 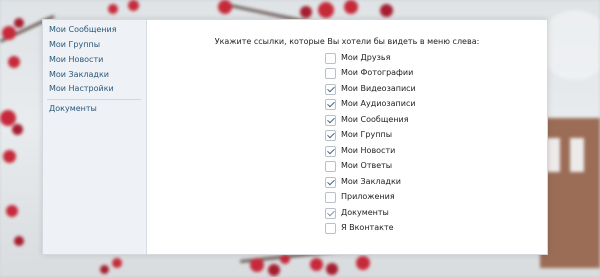 I want to click on option-label: Документы, so click(x=365, y=212).